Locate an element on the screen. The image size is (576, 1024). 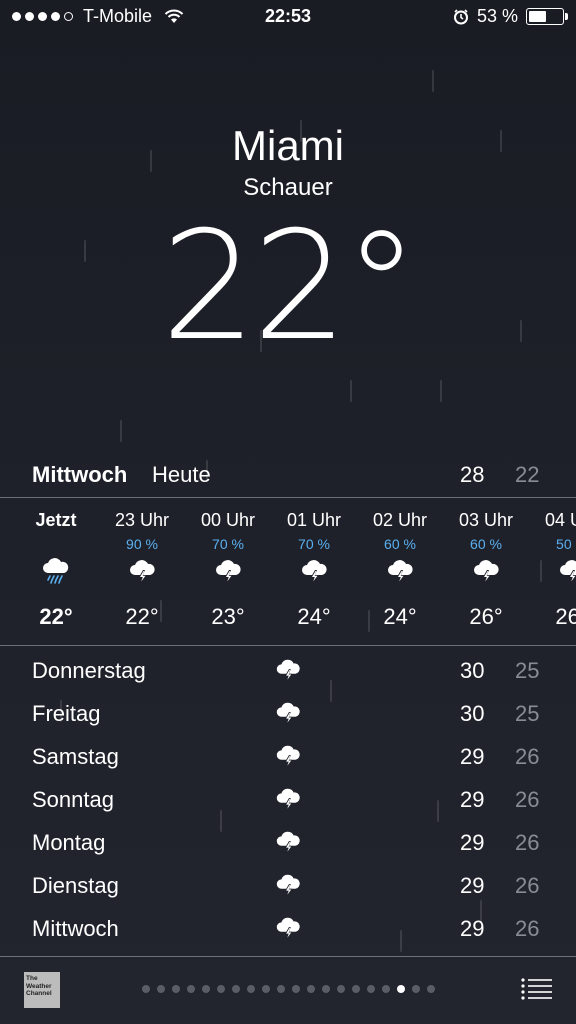
battery-icon is located at coordinates (547, 16).